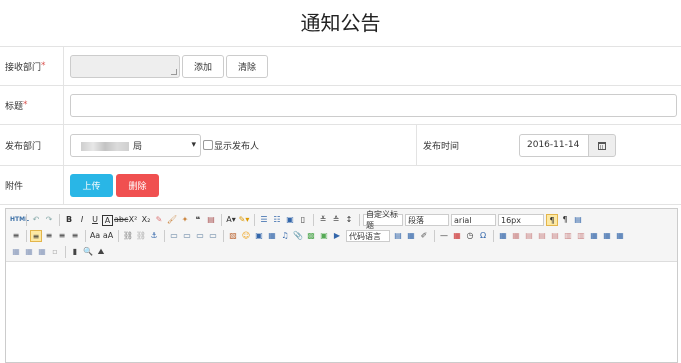 Image resolution: width=681 pixels, height=363 pixels. What do you see at coordinates (503, 236) in the screenshot?
I see `insert-table-icon: ▦` at bounding box center [503, 236].